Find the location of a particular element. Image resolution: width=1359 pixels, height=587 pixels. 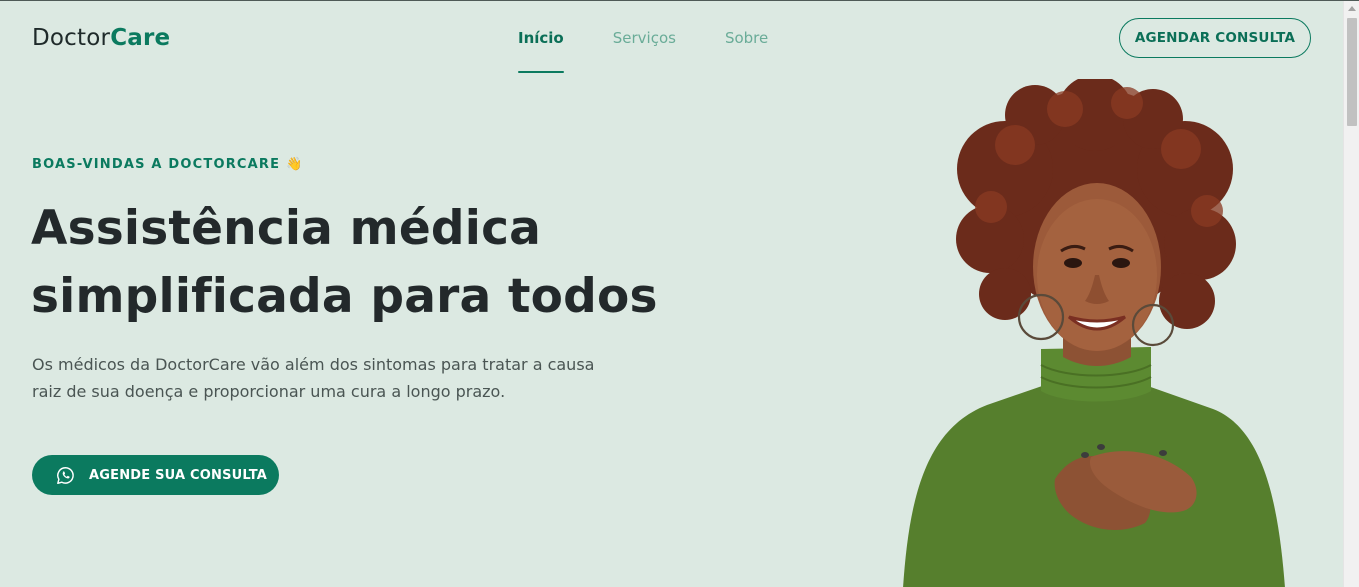

hero-title-line1: Assistência médica is located at coordinates (286, 228).